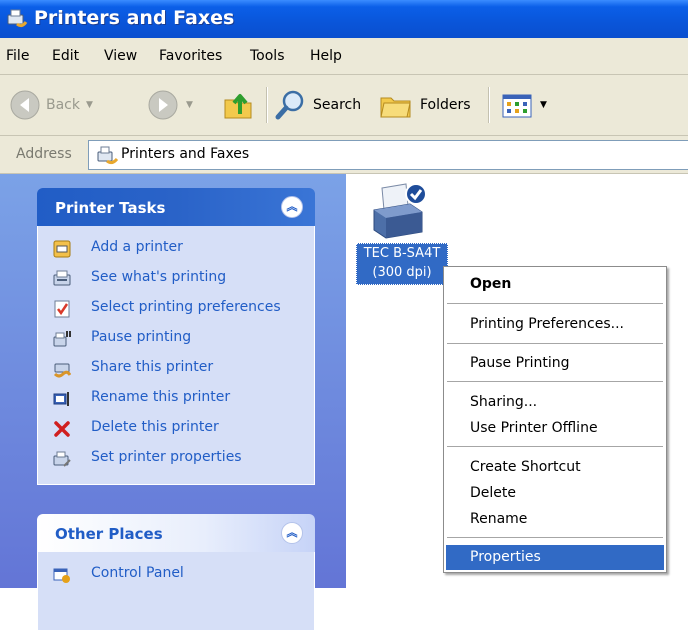 This screenshot has width=688, height=631. I want to click on task-select-printing-preferences: Select printing preferences, so click(176, 309).